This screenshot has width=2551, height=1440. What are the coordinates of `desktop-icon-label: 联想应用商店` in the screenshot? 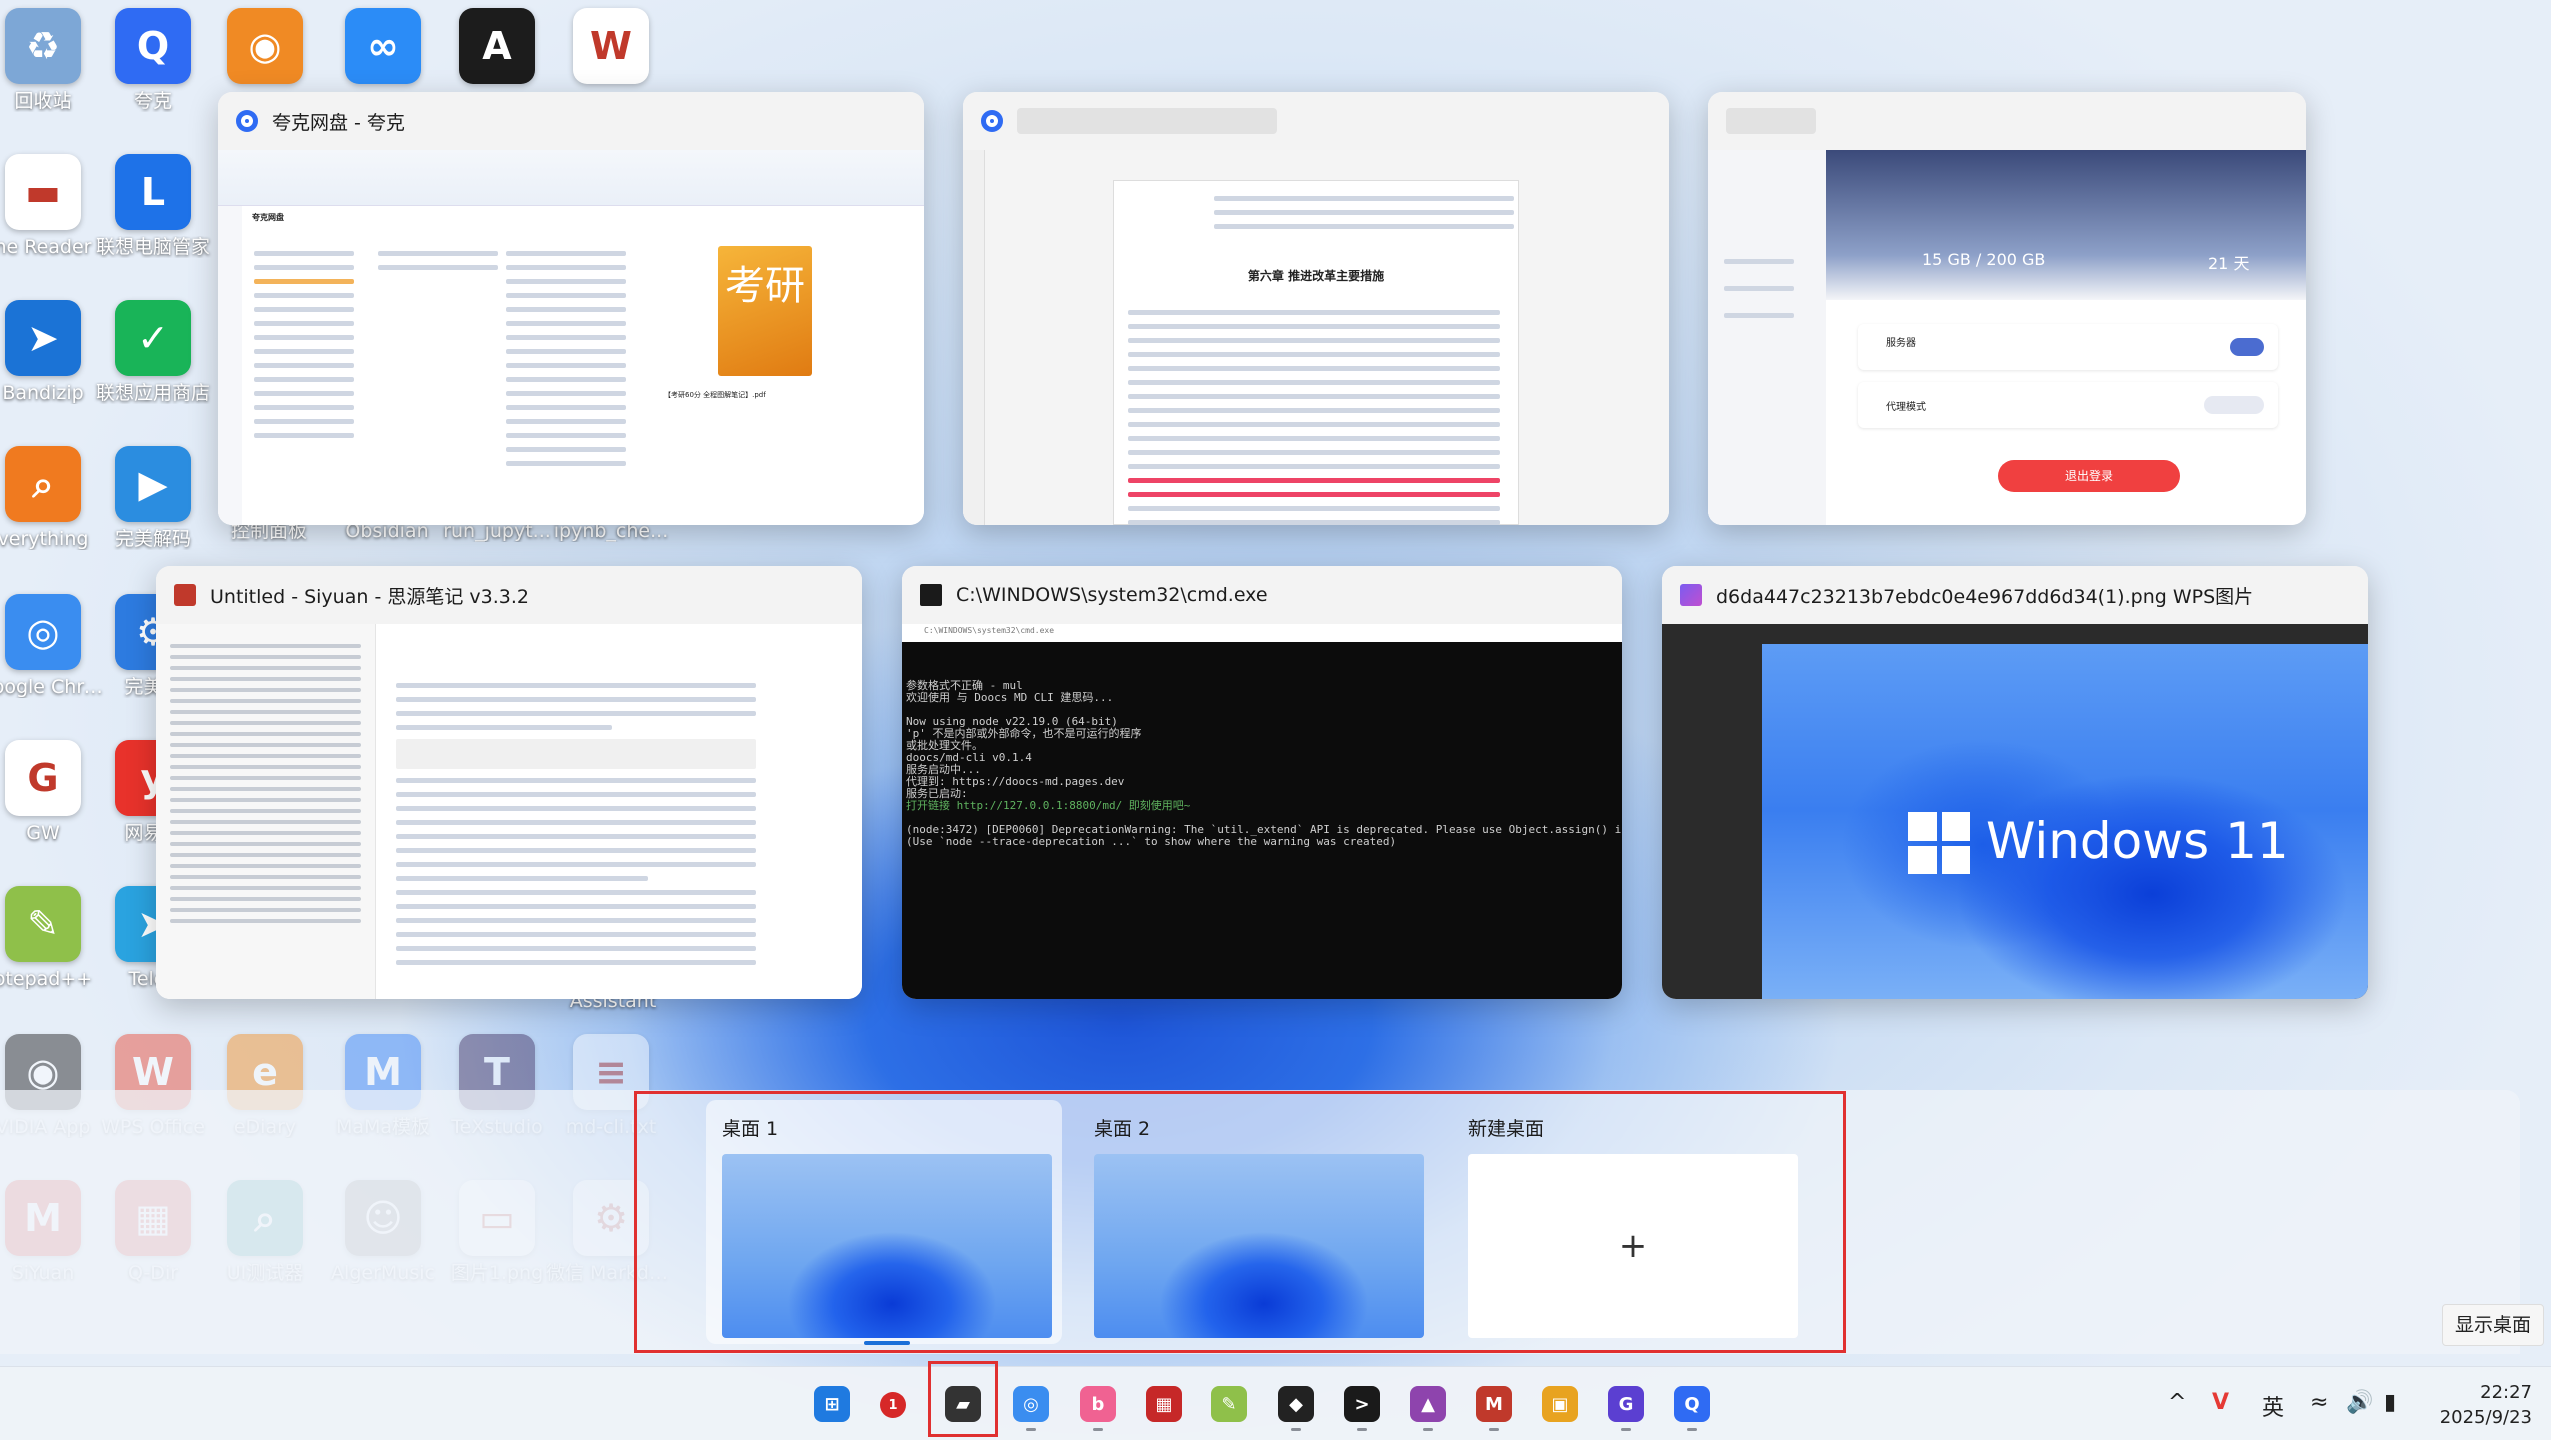 It's located at (152, 393).